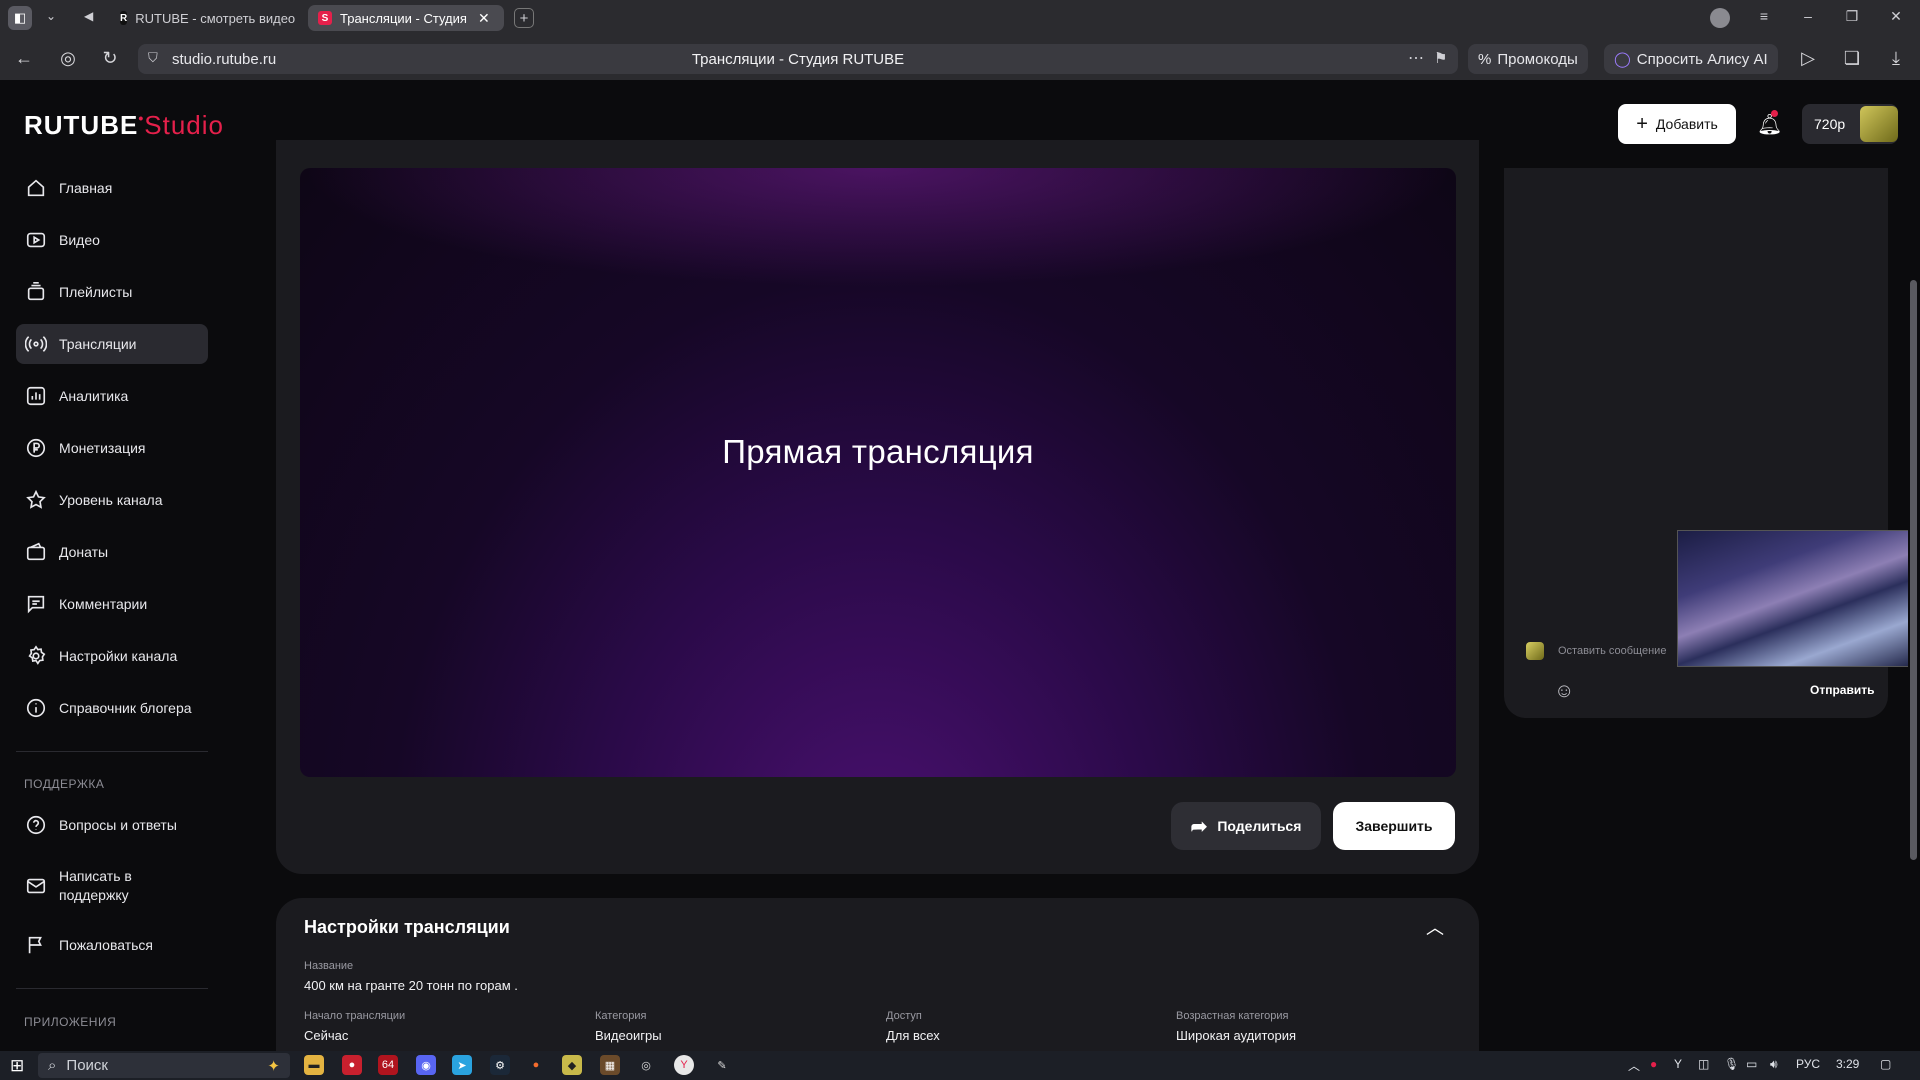  I want to click on sidebar-item-label: Вопросы и ответы, so click(118, 825).